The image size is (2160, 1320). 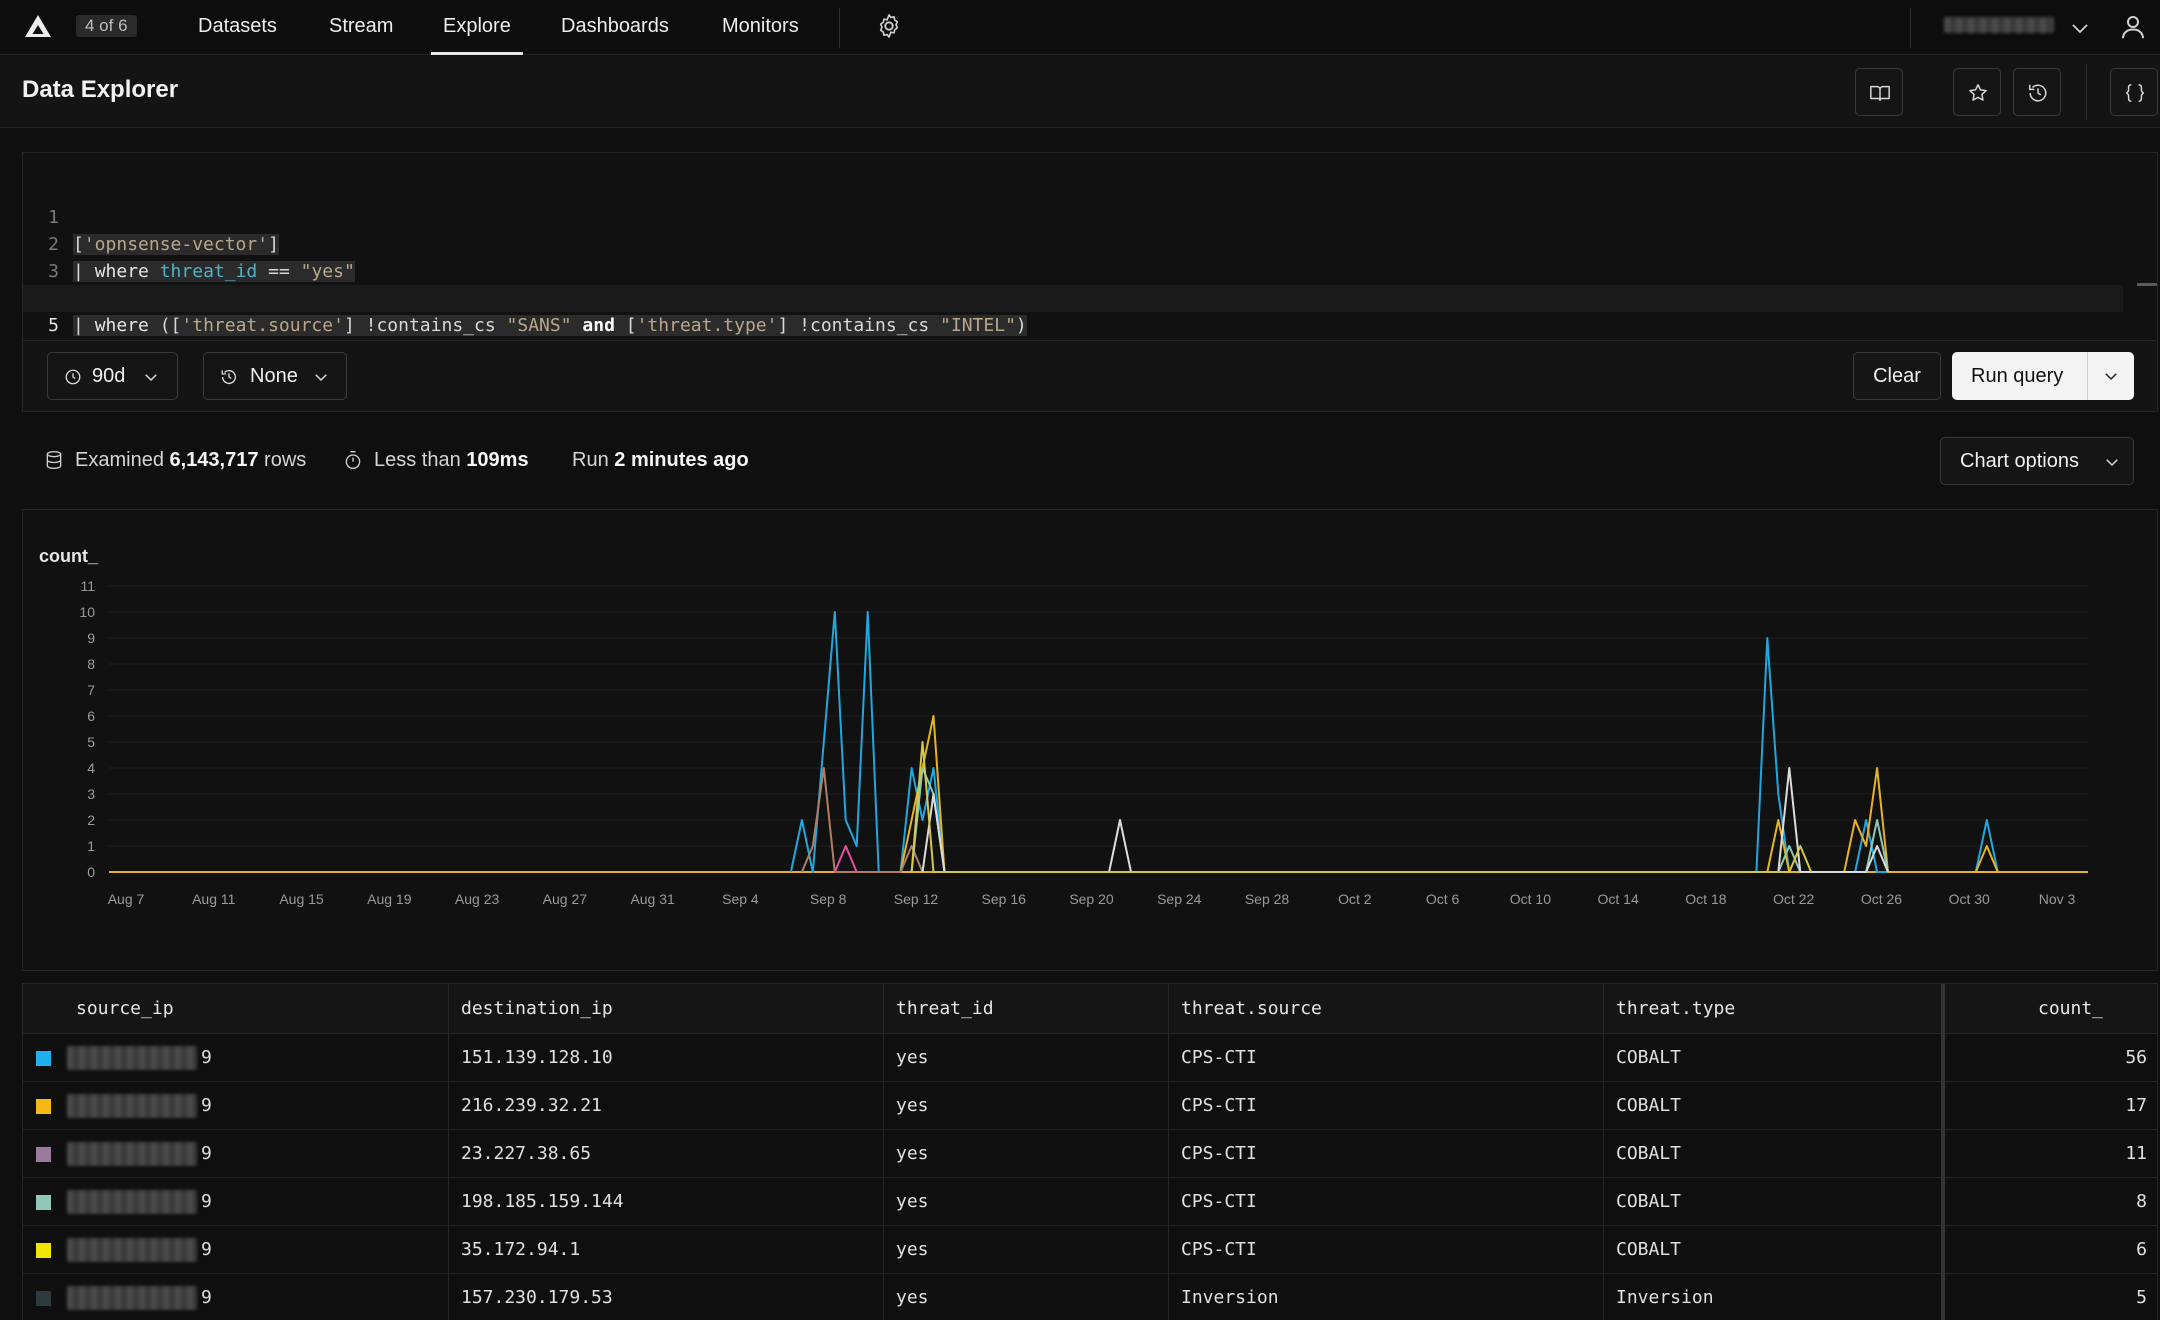 What do you see at coordinates (526, 1153) in the screenshot?
I see `cell-destination-ip: 23.227.38.65` at bounding box center [526, 1153].